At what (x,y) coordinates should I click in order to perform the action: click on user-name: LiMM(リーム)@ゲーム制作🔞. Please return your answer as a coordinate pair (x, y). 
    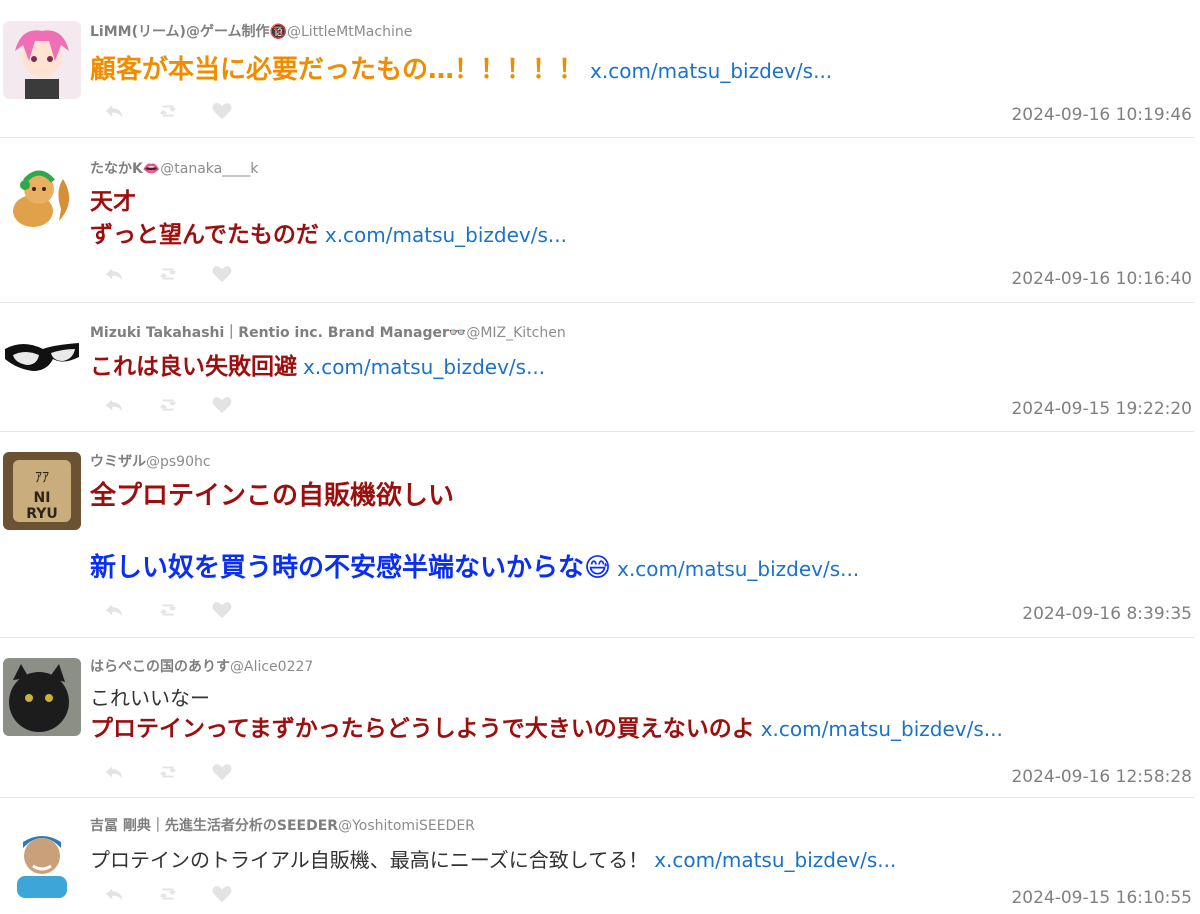
    Looking at the image, I should click on (188, 32).